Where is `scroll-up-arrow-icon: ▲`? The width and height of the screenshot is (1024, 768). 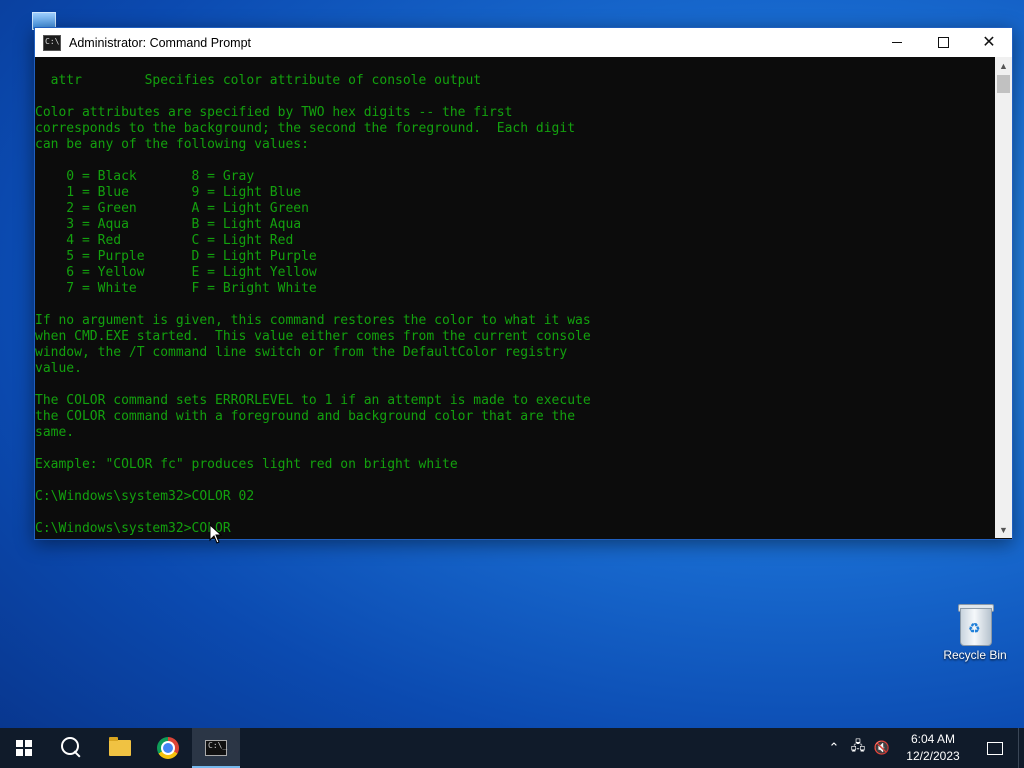 scroll-up-arrow-icon: ▲ is located at coordinates (1003, 65).